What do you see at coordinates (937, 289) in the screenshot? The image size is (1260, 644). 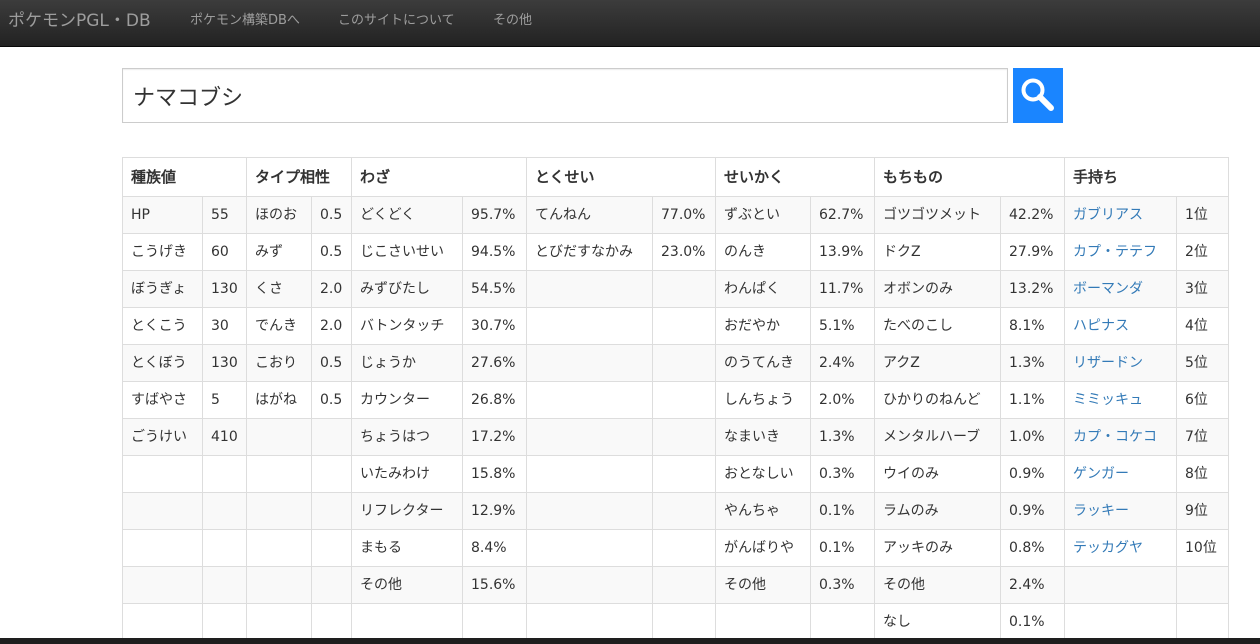 I see `item-name-cell: オボンのみ` at bounding box center [937, 289].